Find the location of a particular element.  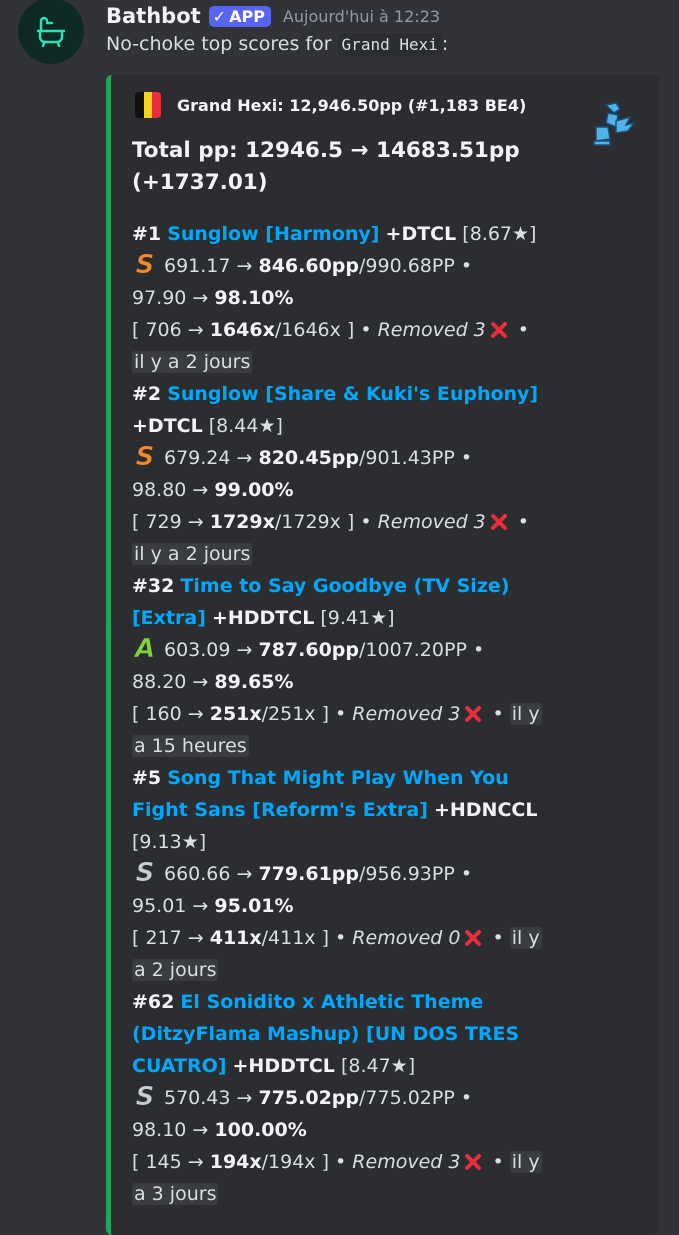

combo-max: /1646x ] • is located at coordinates (323, 330).